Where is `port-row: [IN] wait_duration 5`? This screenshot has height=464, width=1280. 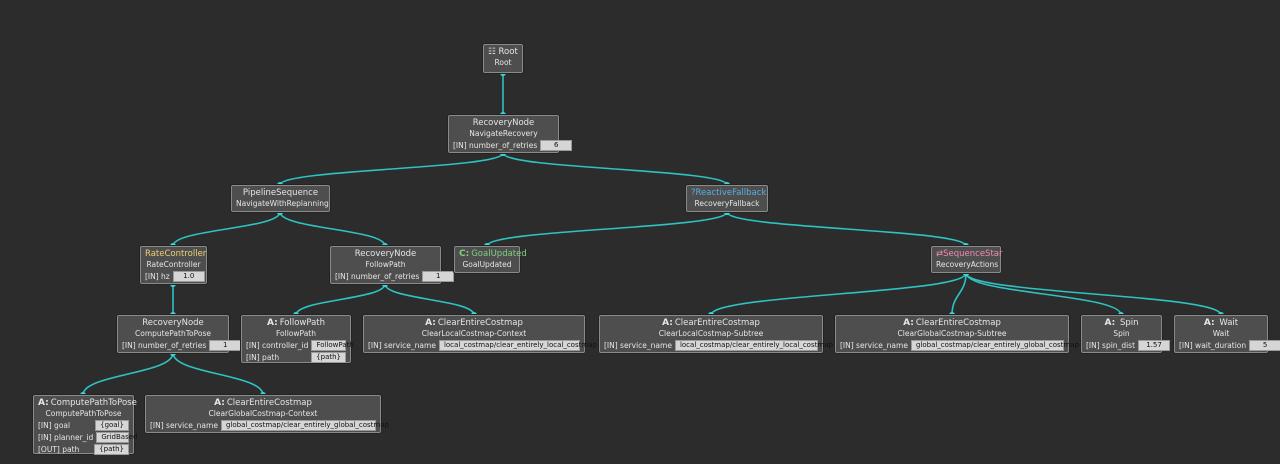
port-row: [IN] wait_duration 5 is located at coordinates (1229, 345).